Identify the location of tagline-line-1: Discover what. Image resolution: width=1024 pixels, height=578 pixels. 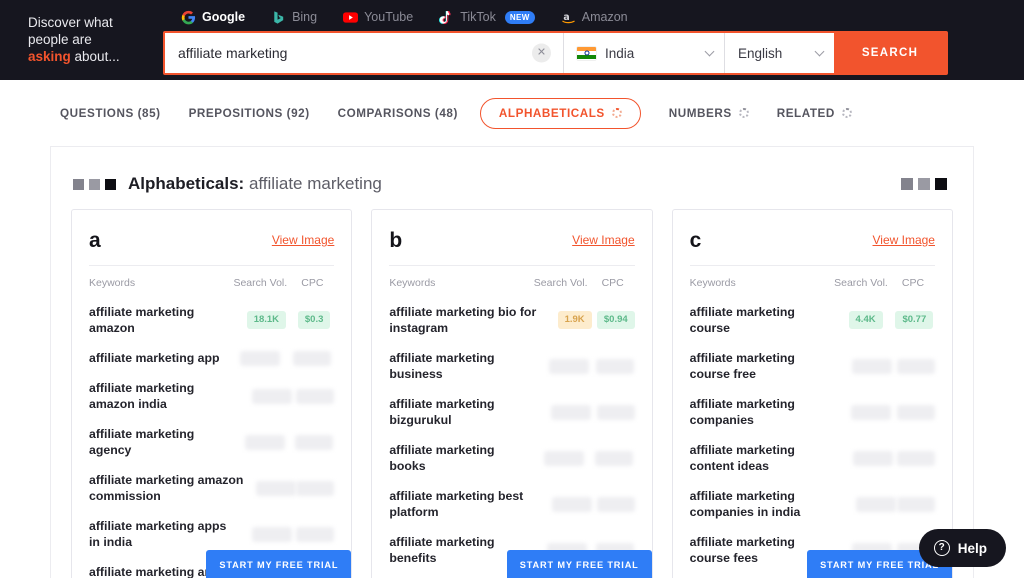
(70, 22).